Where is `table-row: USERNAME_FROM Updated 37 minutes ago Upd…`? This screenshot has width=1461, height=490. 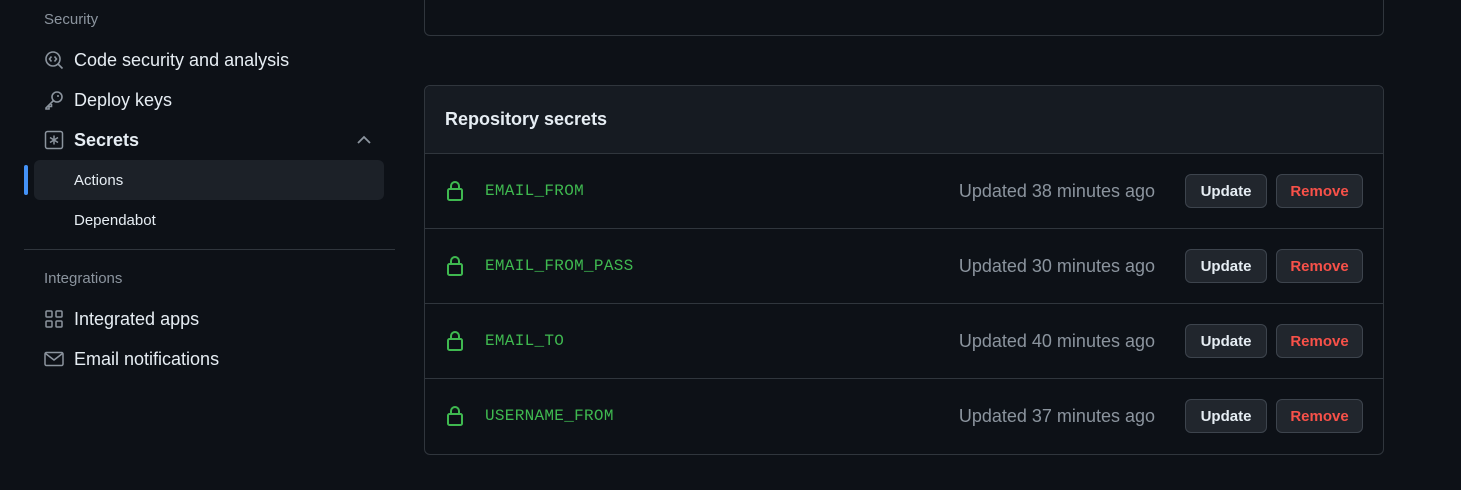
table-row: USERNAME_FROM Updated 37 minutes ago Upd… is located at coordinates (904, 416).